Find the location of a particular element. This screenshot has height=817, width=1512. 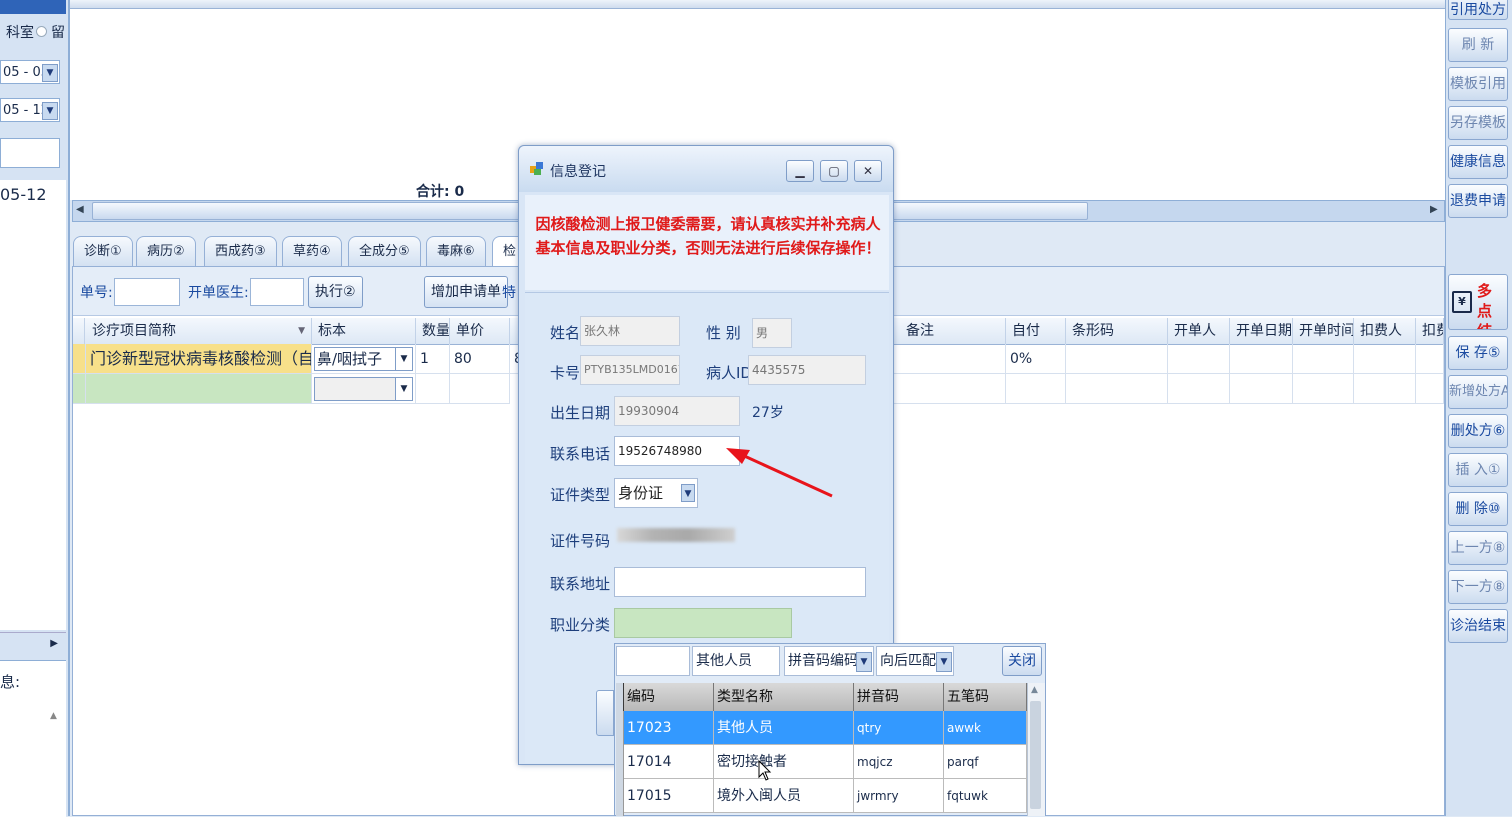

picker-cell-pinyin: mqjcz is located at coordinates (899, 762).